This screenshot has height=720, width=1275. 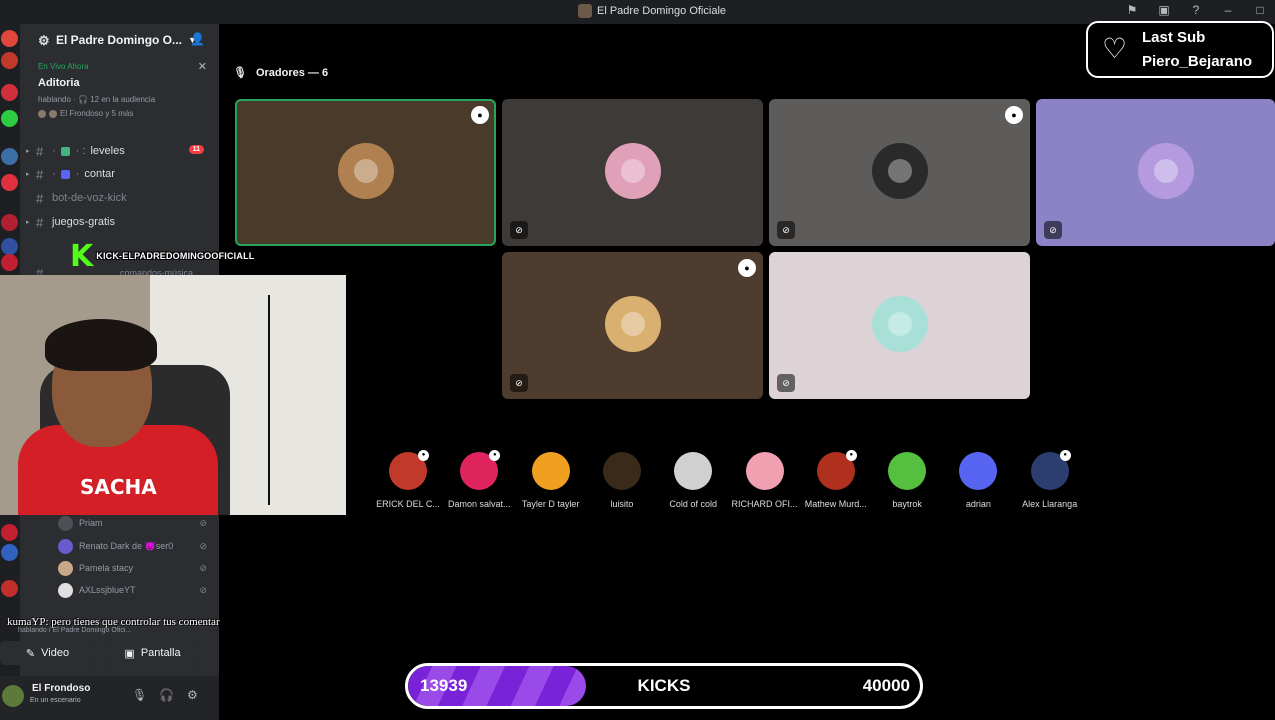 I want to click on minimize-icon: –, so click(x=1228, y=10).